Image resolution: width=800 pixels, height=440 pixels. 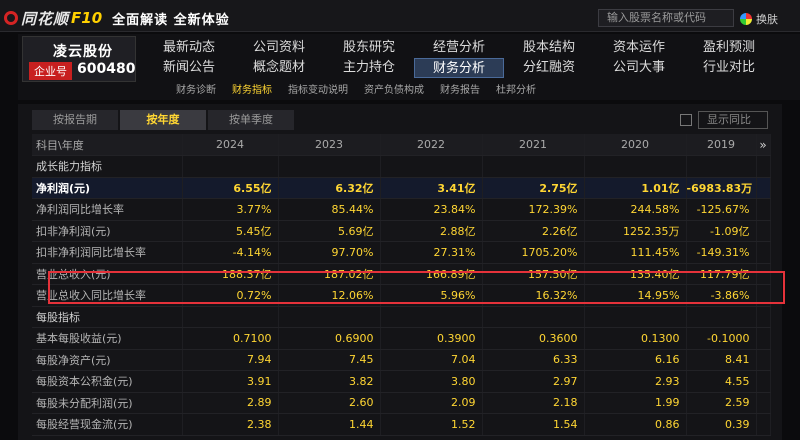 What do you see at coordinates (431, 145) in the screenshot?
I see `header-year: 2022` at bounding box center [431, 145].